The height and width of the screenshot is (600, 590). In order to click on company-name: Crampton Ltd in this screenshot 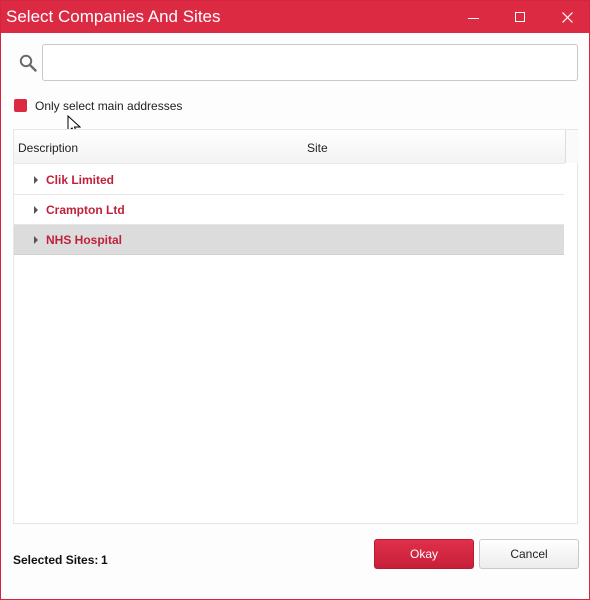, I will do `click(85, 210)`.